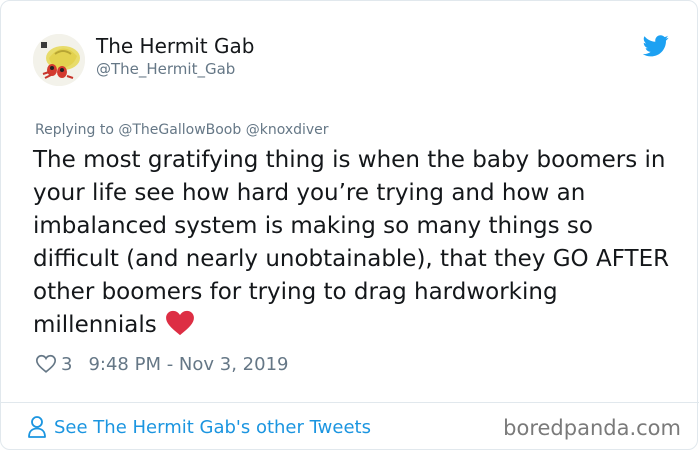 The width and height of the screenshot is (700, 452). I want to click on like-count: 3, so click(66, 364).